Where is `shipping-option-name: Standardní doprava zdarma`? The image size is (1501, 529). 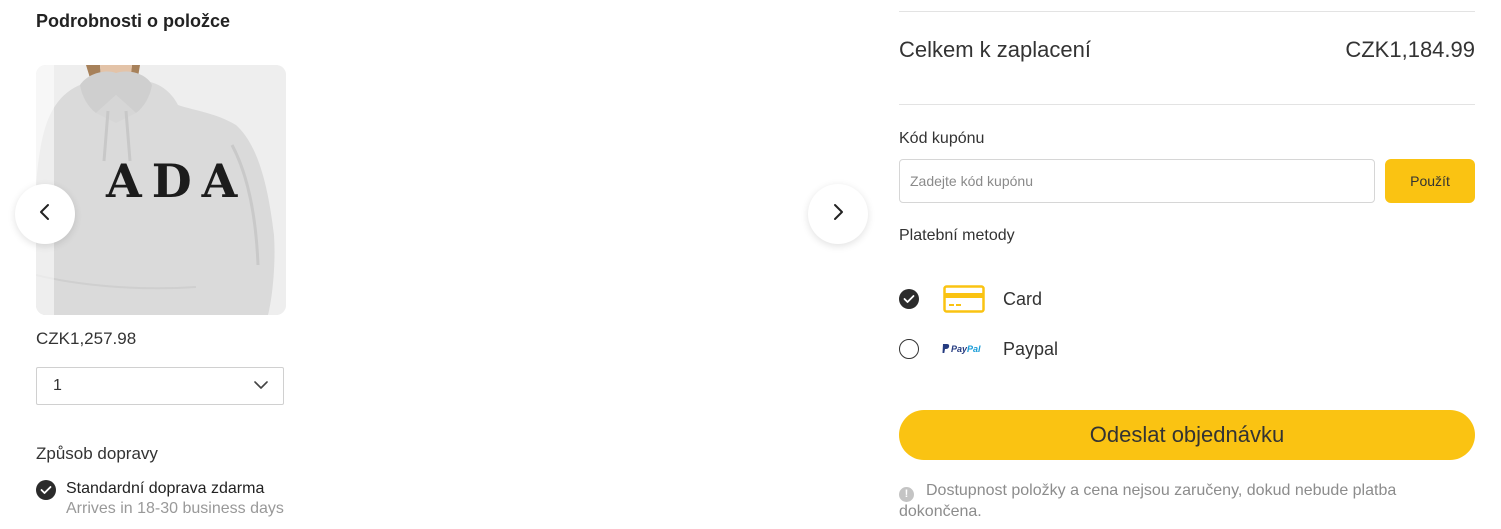
shipping-option-name: Standardní doprava zdarma is located at coordinates (165, 488).